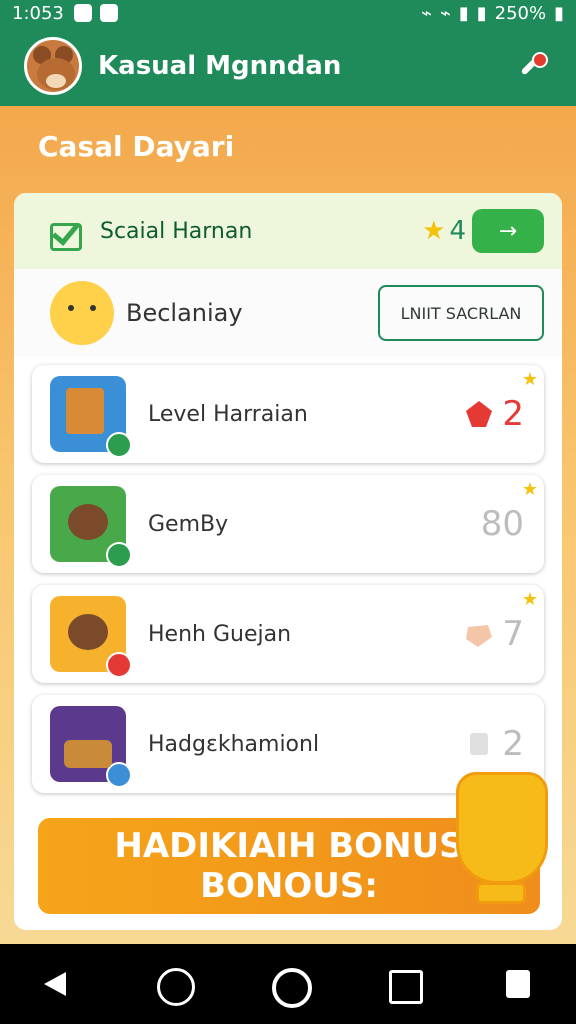  What do you see at coordinates (56, 81) in the screenshot?
I see `bear-muzzle-icon` at bounding box center [56, 81].